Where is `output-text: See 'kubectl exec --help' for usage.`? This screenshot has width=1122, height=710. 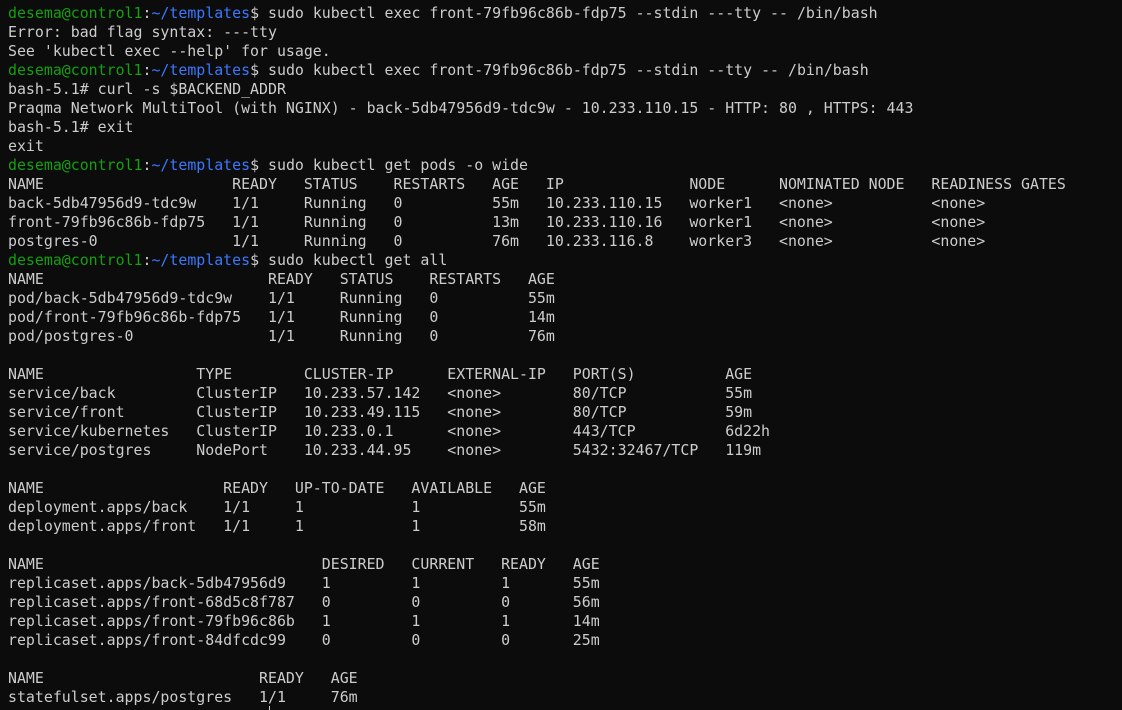 output-text: See 'kubectl exec --help' for usage. is located at coordinates (169, 51).